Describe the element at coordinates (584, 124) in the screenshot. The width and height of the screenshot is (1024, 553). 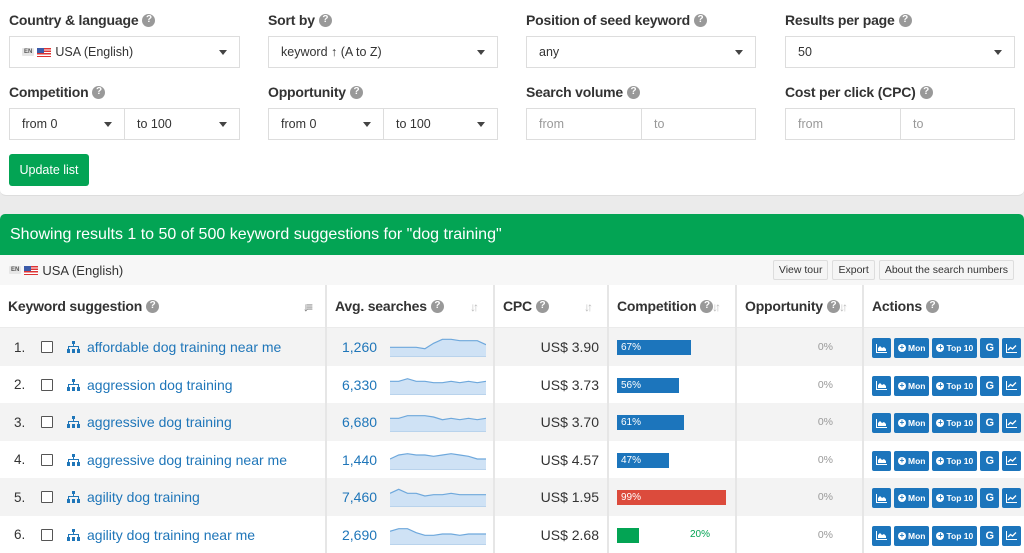
I see `search-volume-from-input: from` at that location.